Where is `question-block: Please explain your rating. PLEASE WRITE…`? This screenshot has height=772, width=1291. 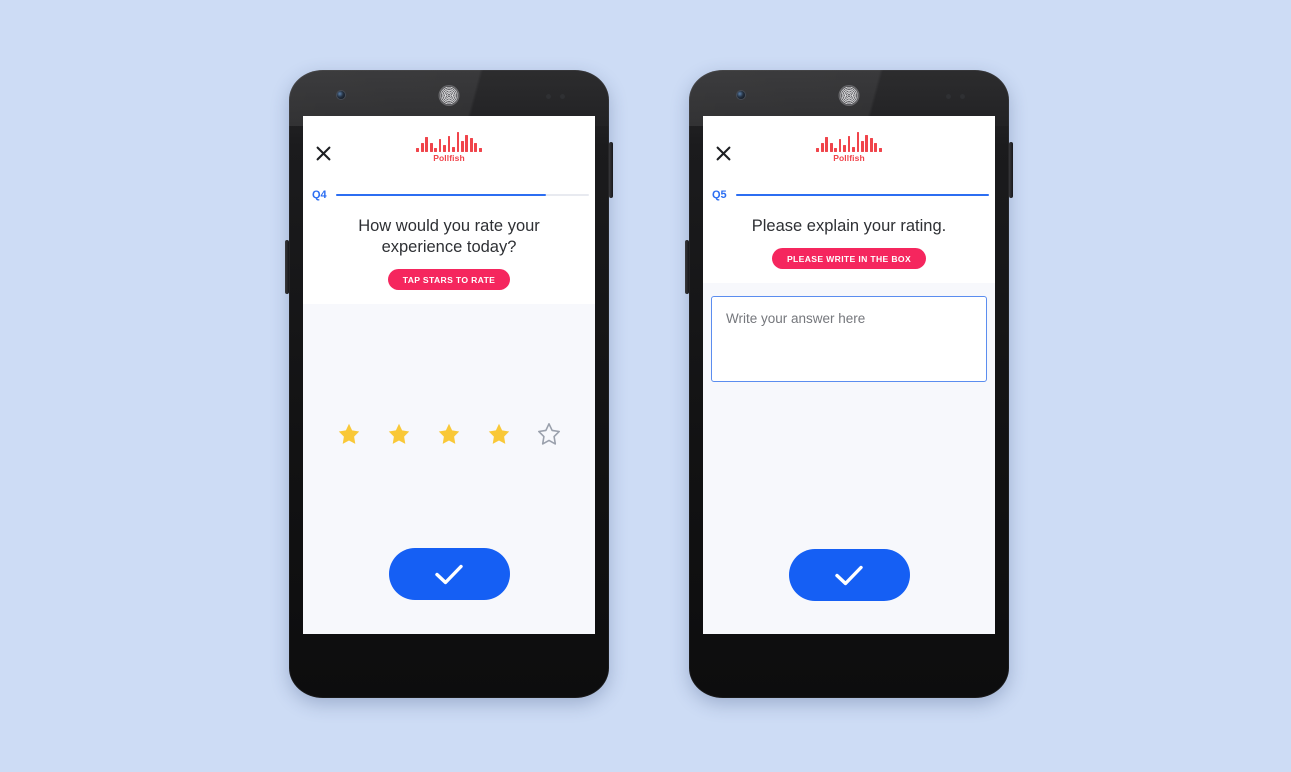
question-block: Please explain your rating. PLEASE WRITE… is located at coordinates (849, 244).